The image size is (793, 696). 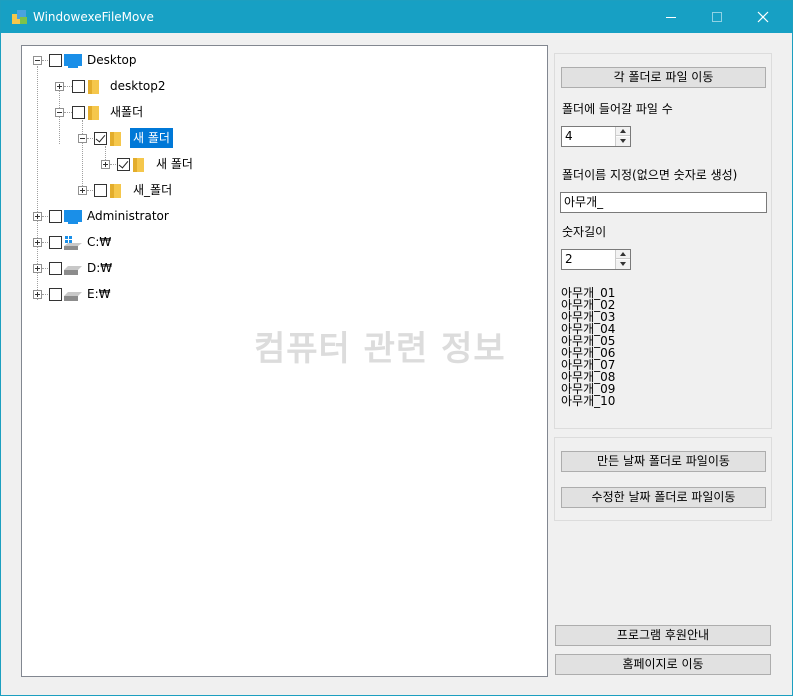 I want to click on file-count-label: 폴더에 들어갈 파일 수, so click(x=617, y=109).